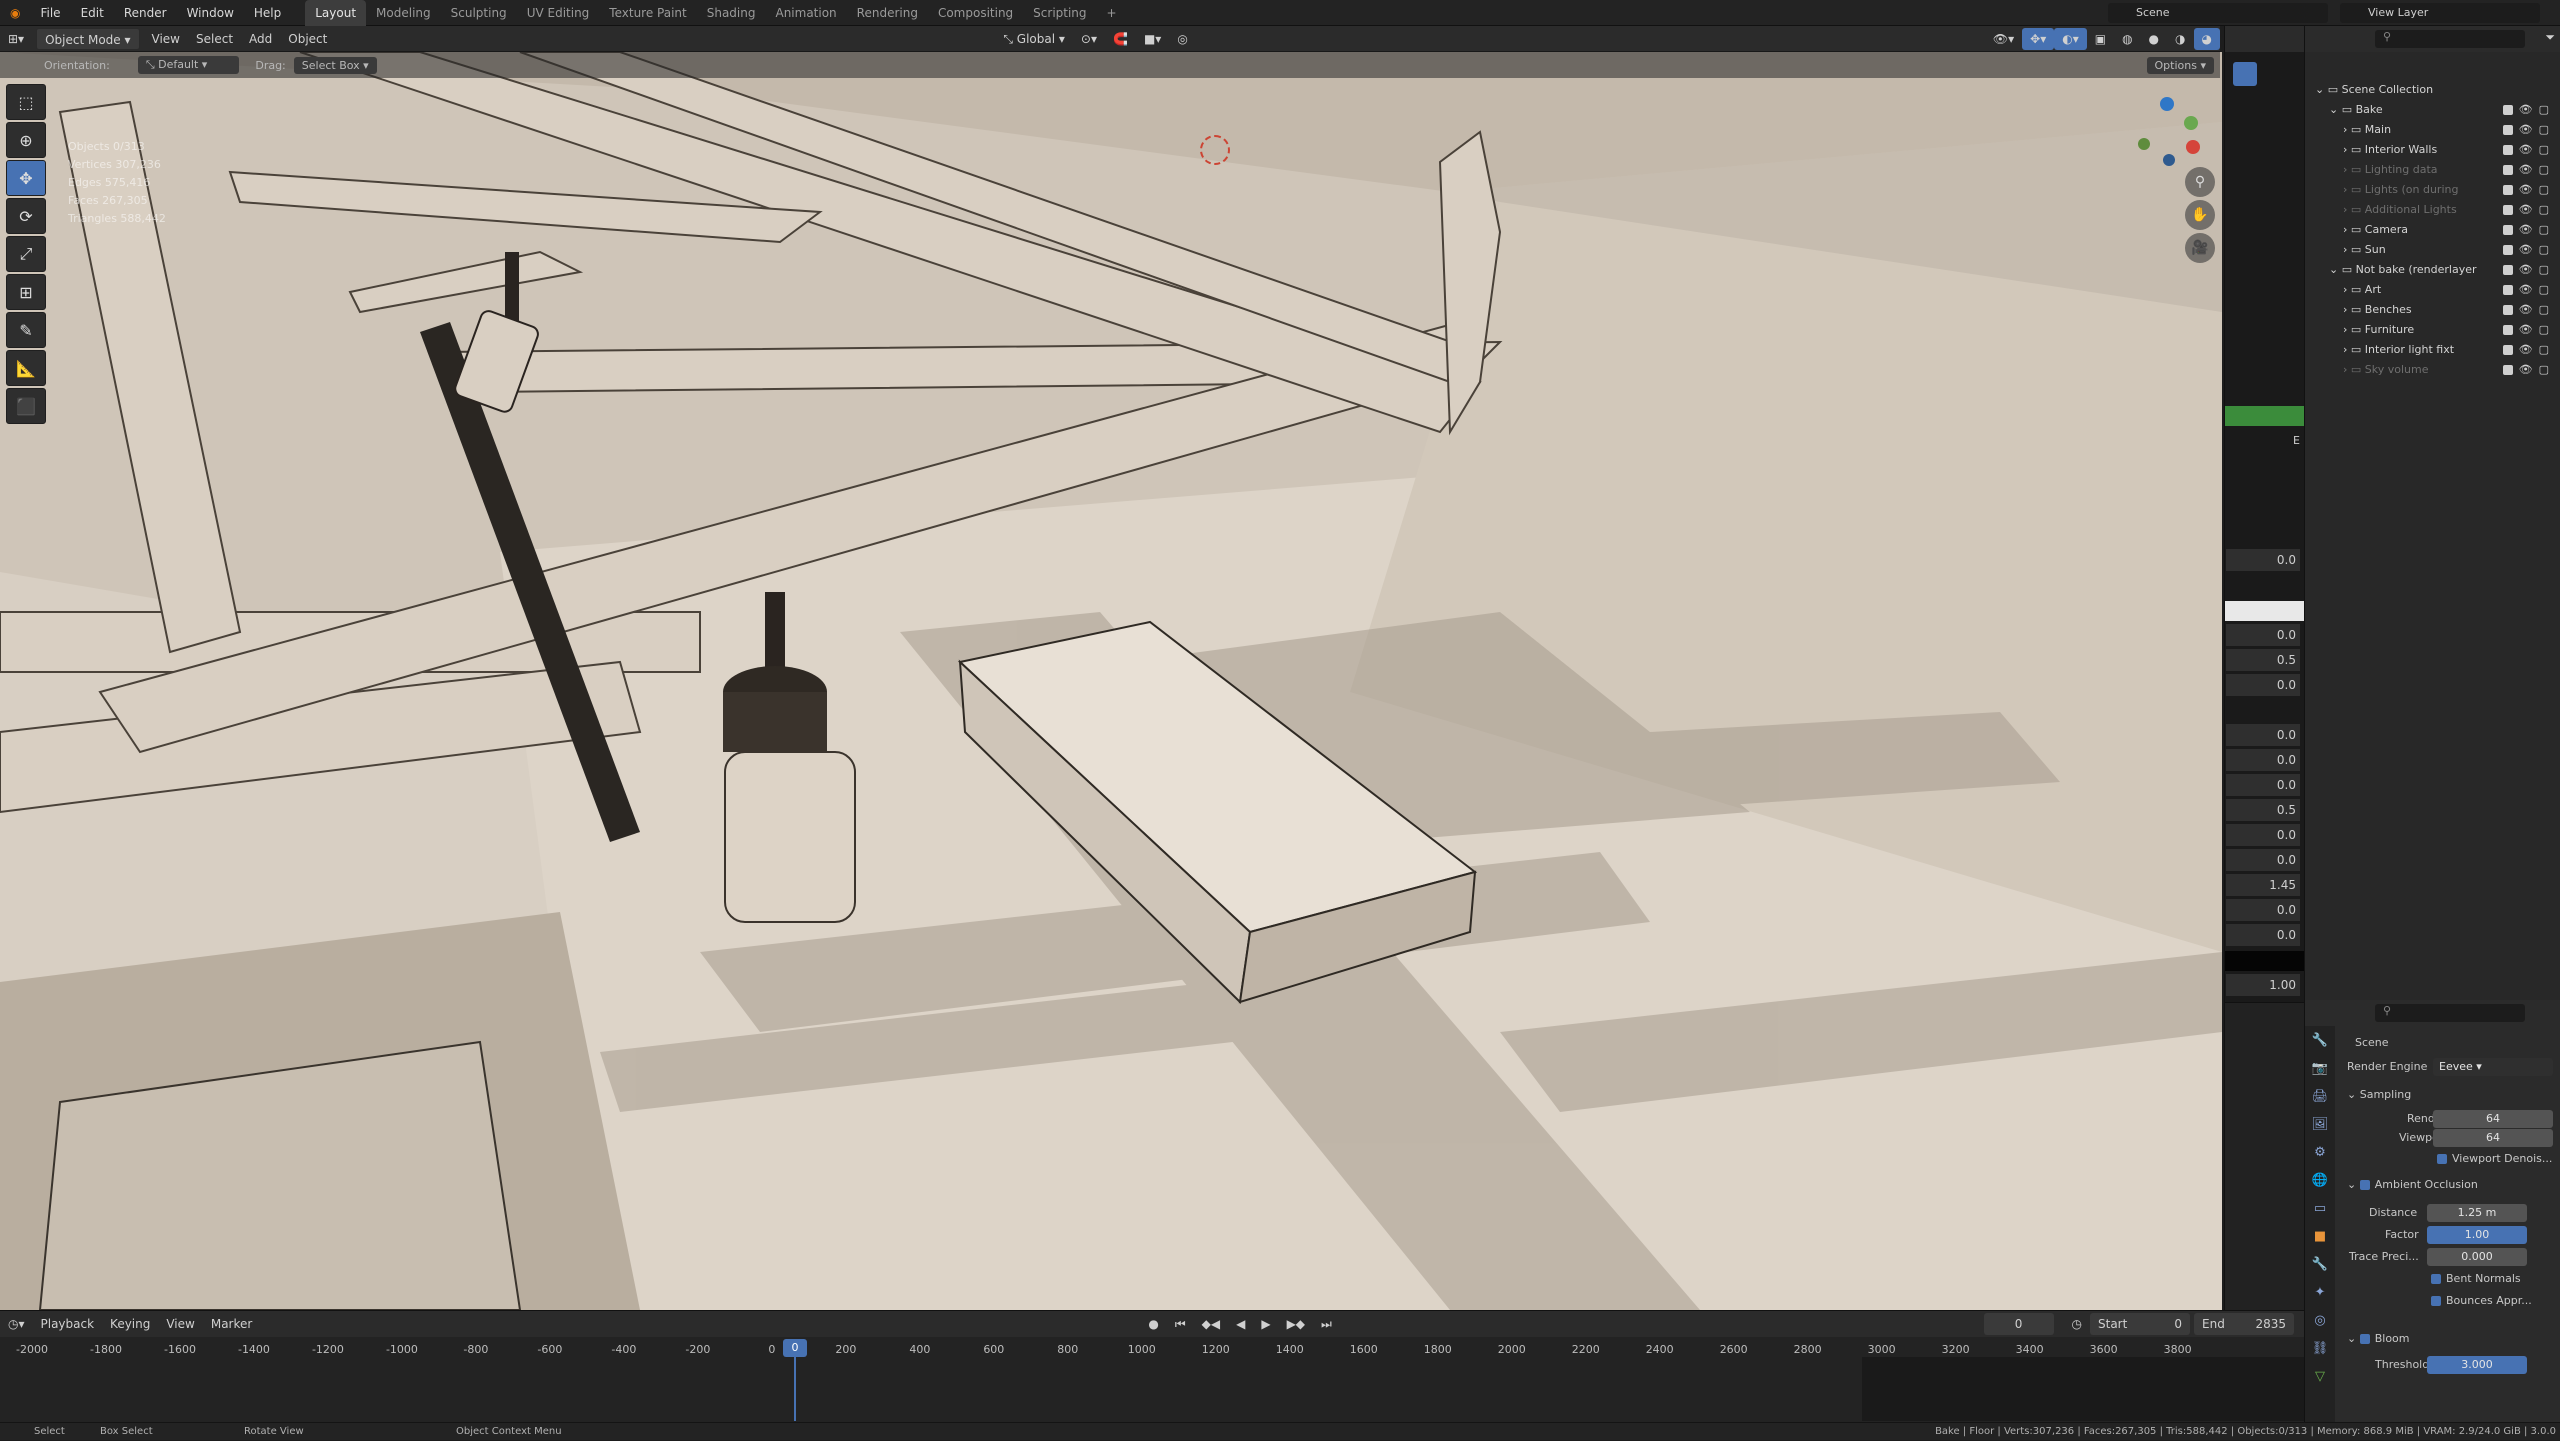 This screenshot has width=2560, height=1441. I want to click on mode-dropdown: Object Mode ▾, so click(88, 38).